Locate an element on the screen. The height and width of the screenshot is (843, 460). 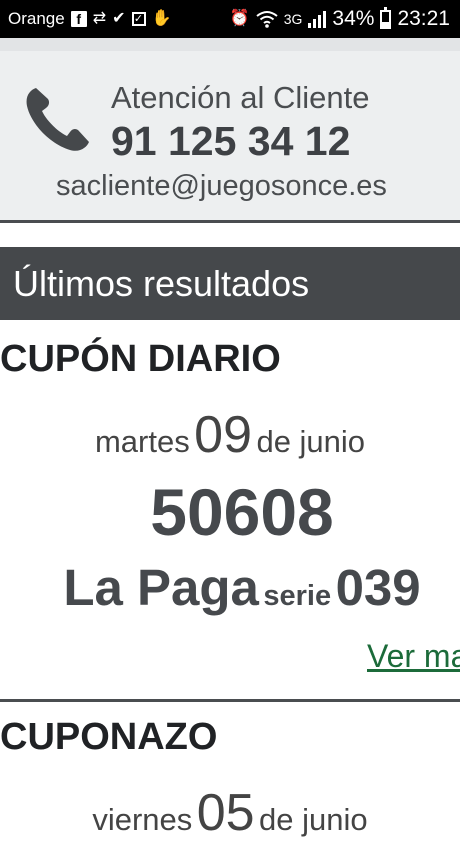
checkbox-icon: ✓ is located at coordinates (138, 19).